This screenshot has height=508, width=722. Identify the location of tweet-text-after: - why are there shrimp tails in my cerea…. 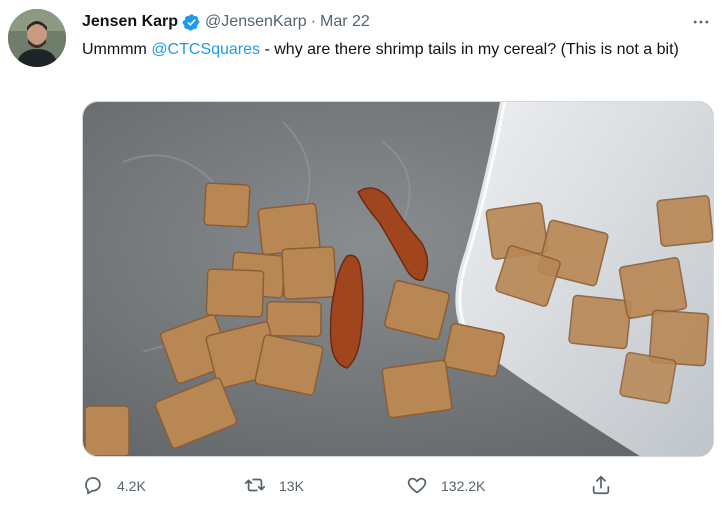
(469, 49).